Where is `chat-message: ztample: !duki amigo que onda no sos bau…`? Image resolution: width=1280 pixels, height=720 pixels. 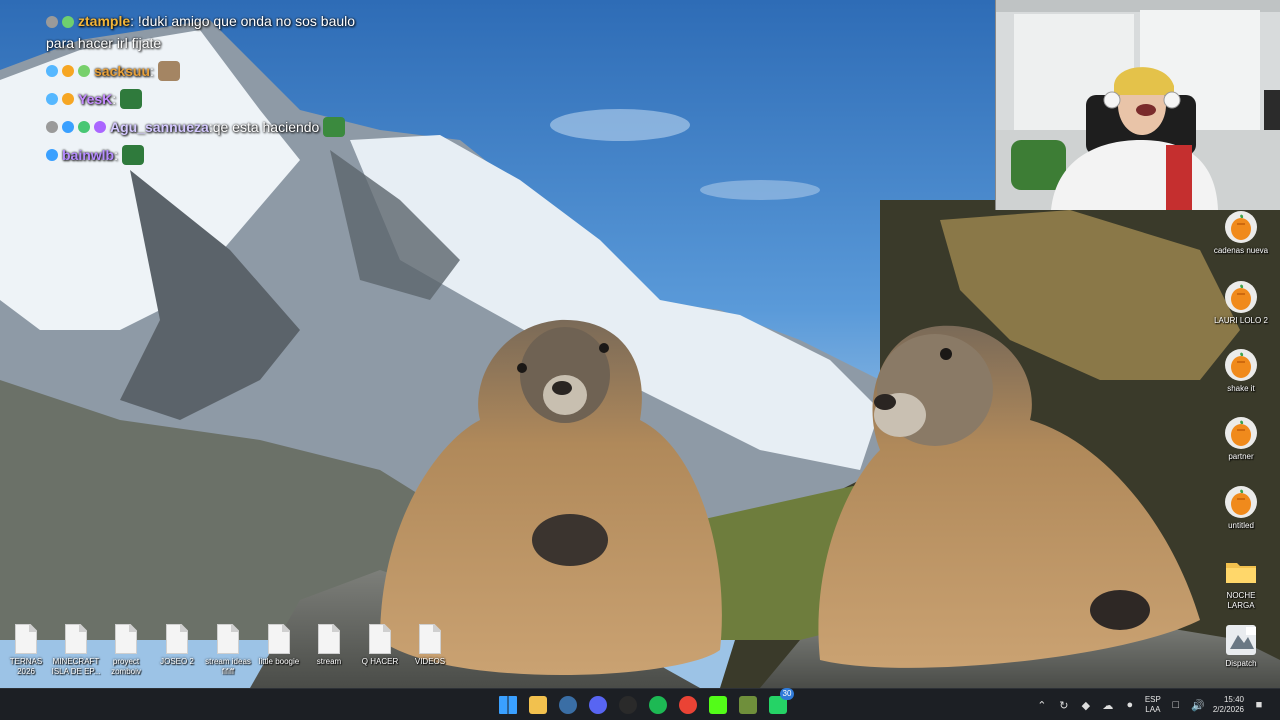 chat-message: ztample: !duki amigo que onda no sos bau… is located at coordinates (211, 32).